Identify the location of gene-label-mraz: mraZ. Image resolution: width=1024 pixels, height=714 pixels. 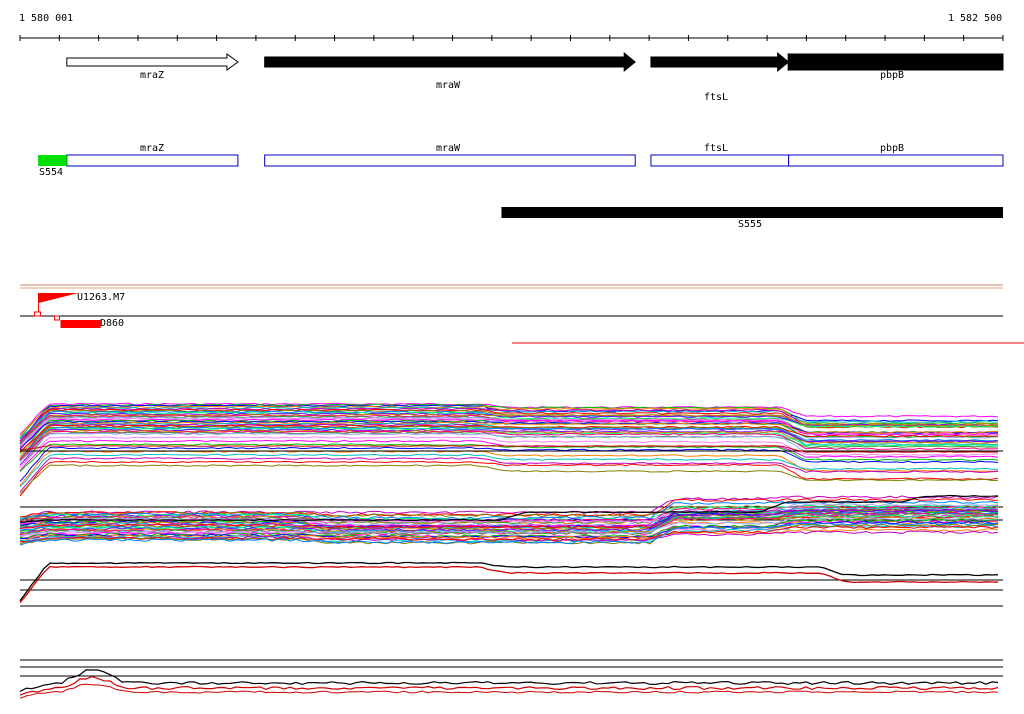
(152, 76).